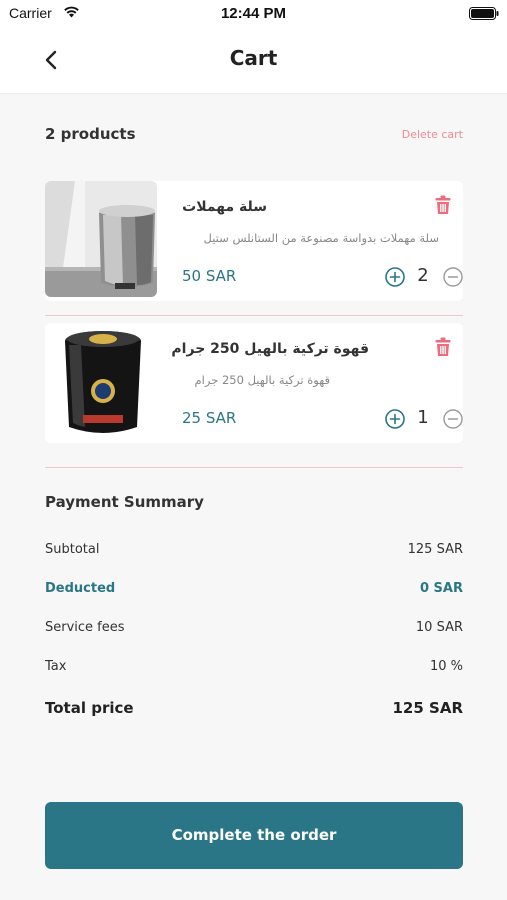 The height and width of the screenshot is (900, 507). What do you see at coordinates (254, 591) in the screenshot?
I see `deducted-row: Deducted 0 SAR` at bounding box center [254, 591].